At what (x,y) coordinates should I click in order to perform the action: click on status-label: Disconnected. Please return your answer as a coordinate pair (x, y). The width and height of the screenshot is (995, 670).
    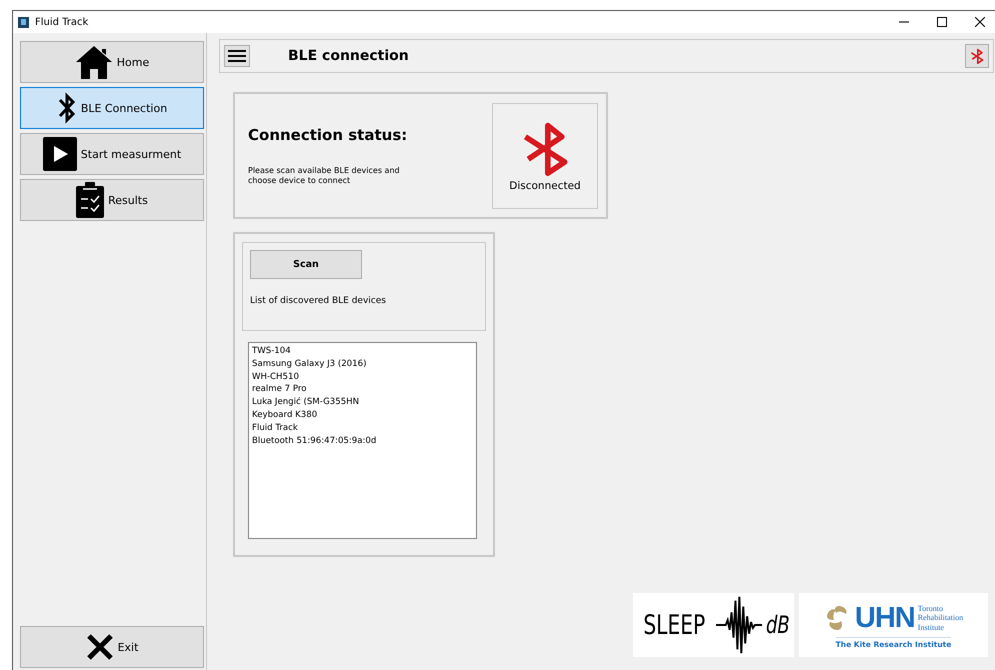
    Looking at the image, I should click on (545, 186).